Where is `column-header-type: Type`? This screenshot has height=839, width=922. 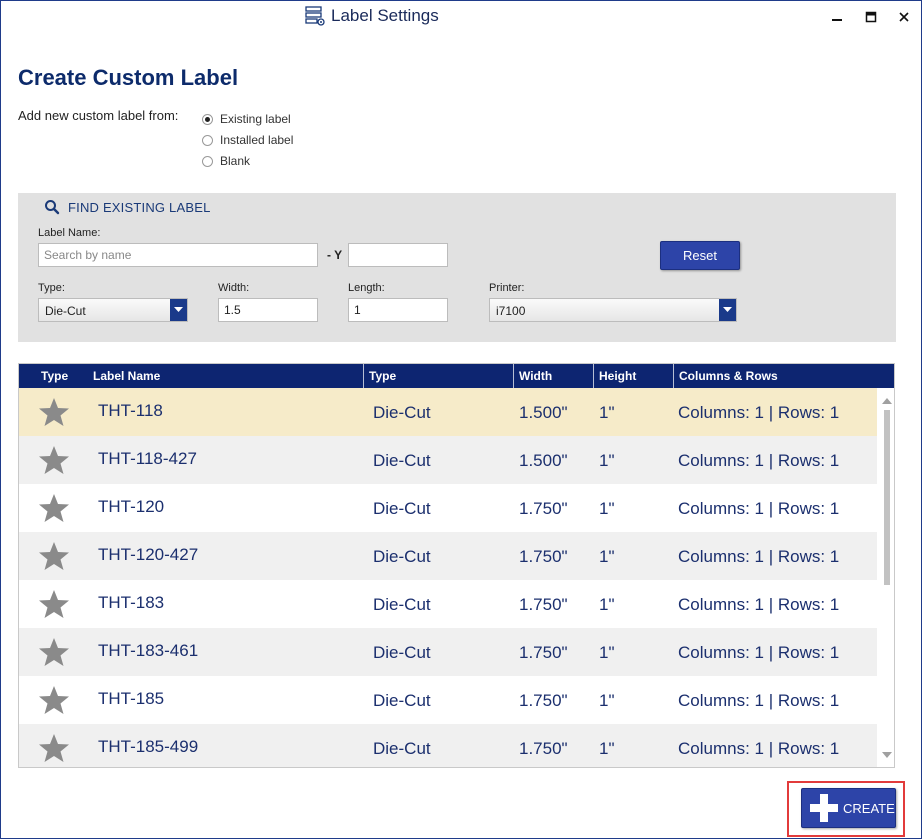
column-header-type: Type is located at coordinates (382, 376).